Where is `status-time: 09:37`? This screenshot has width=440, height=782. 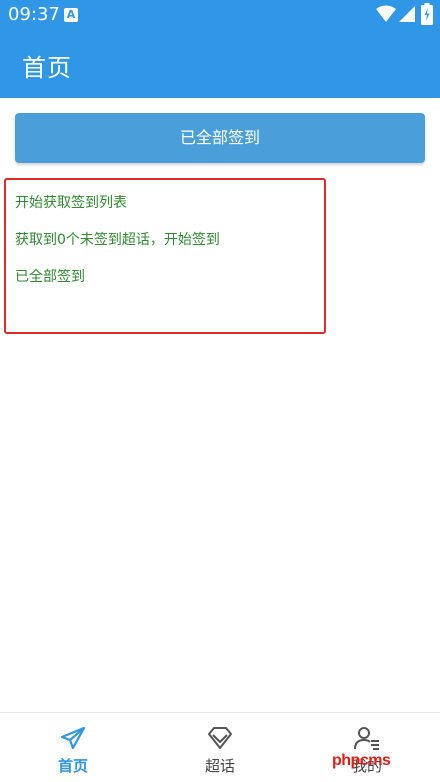
status-time: 09:37 is located at coordinates (34, 14).